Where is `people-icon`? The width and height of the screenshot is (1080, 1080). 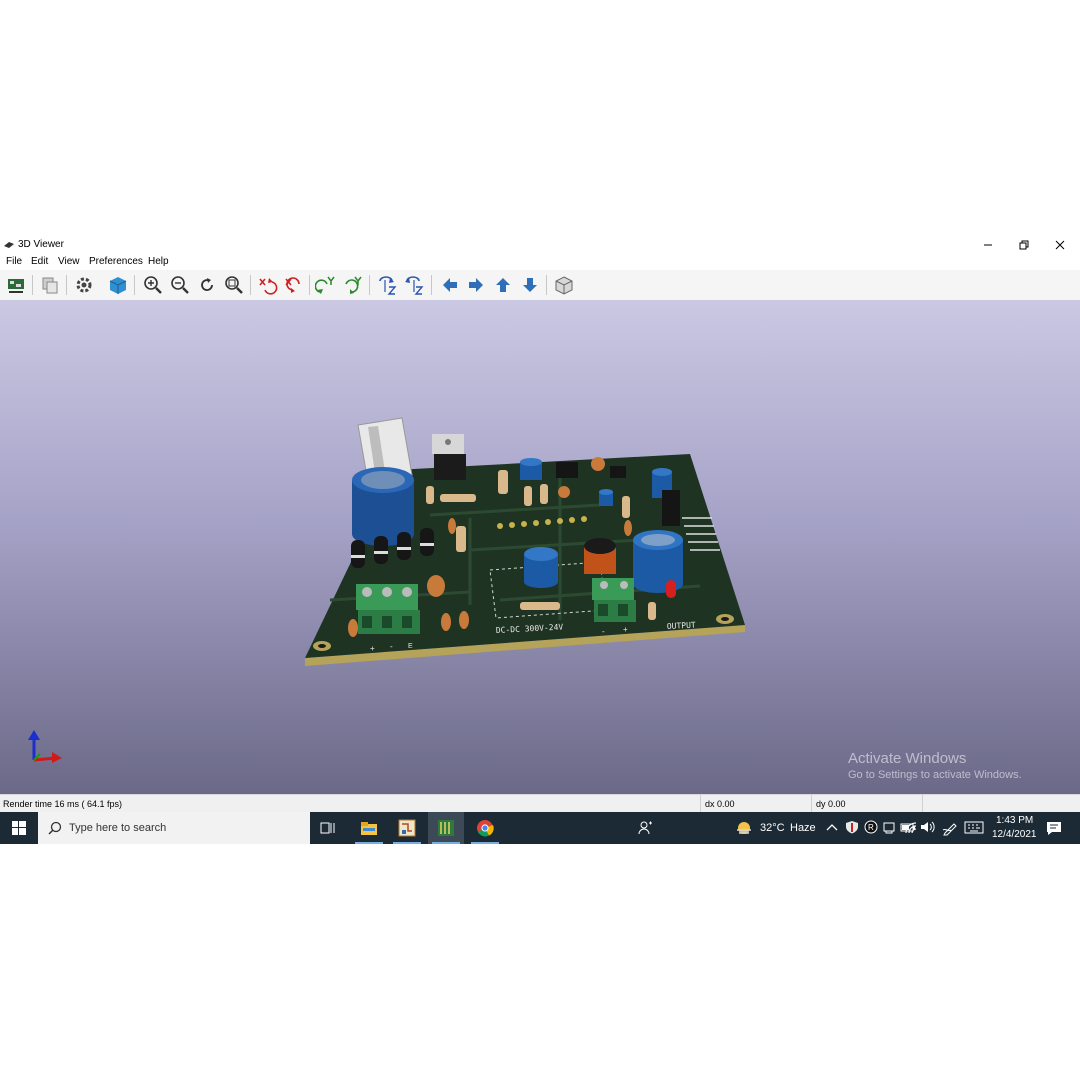
people-icon is located at coordinates (646, 828).